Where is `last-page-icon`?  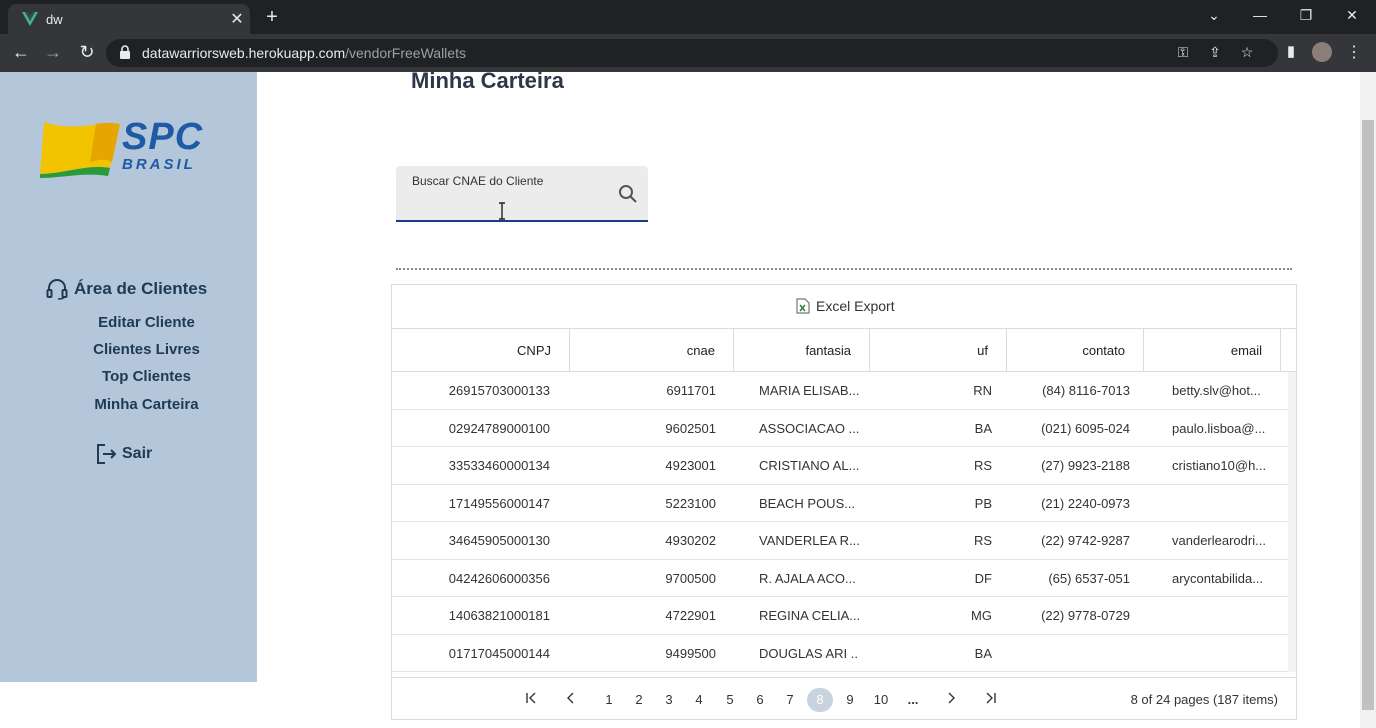
last-page-icon is located at coordinates (991, 698).